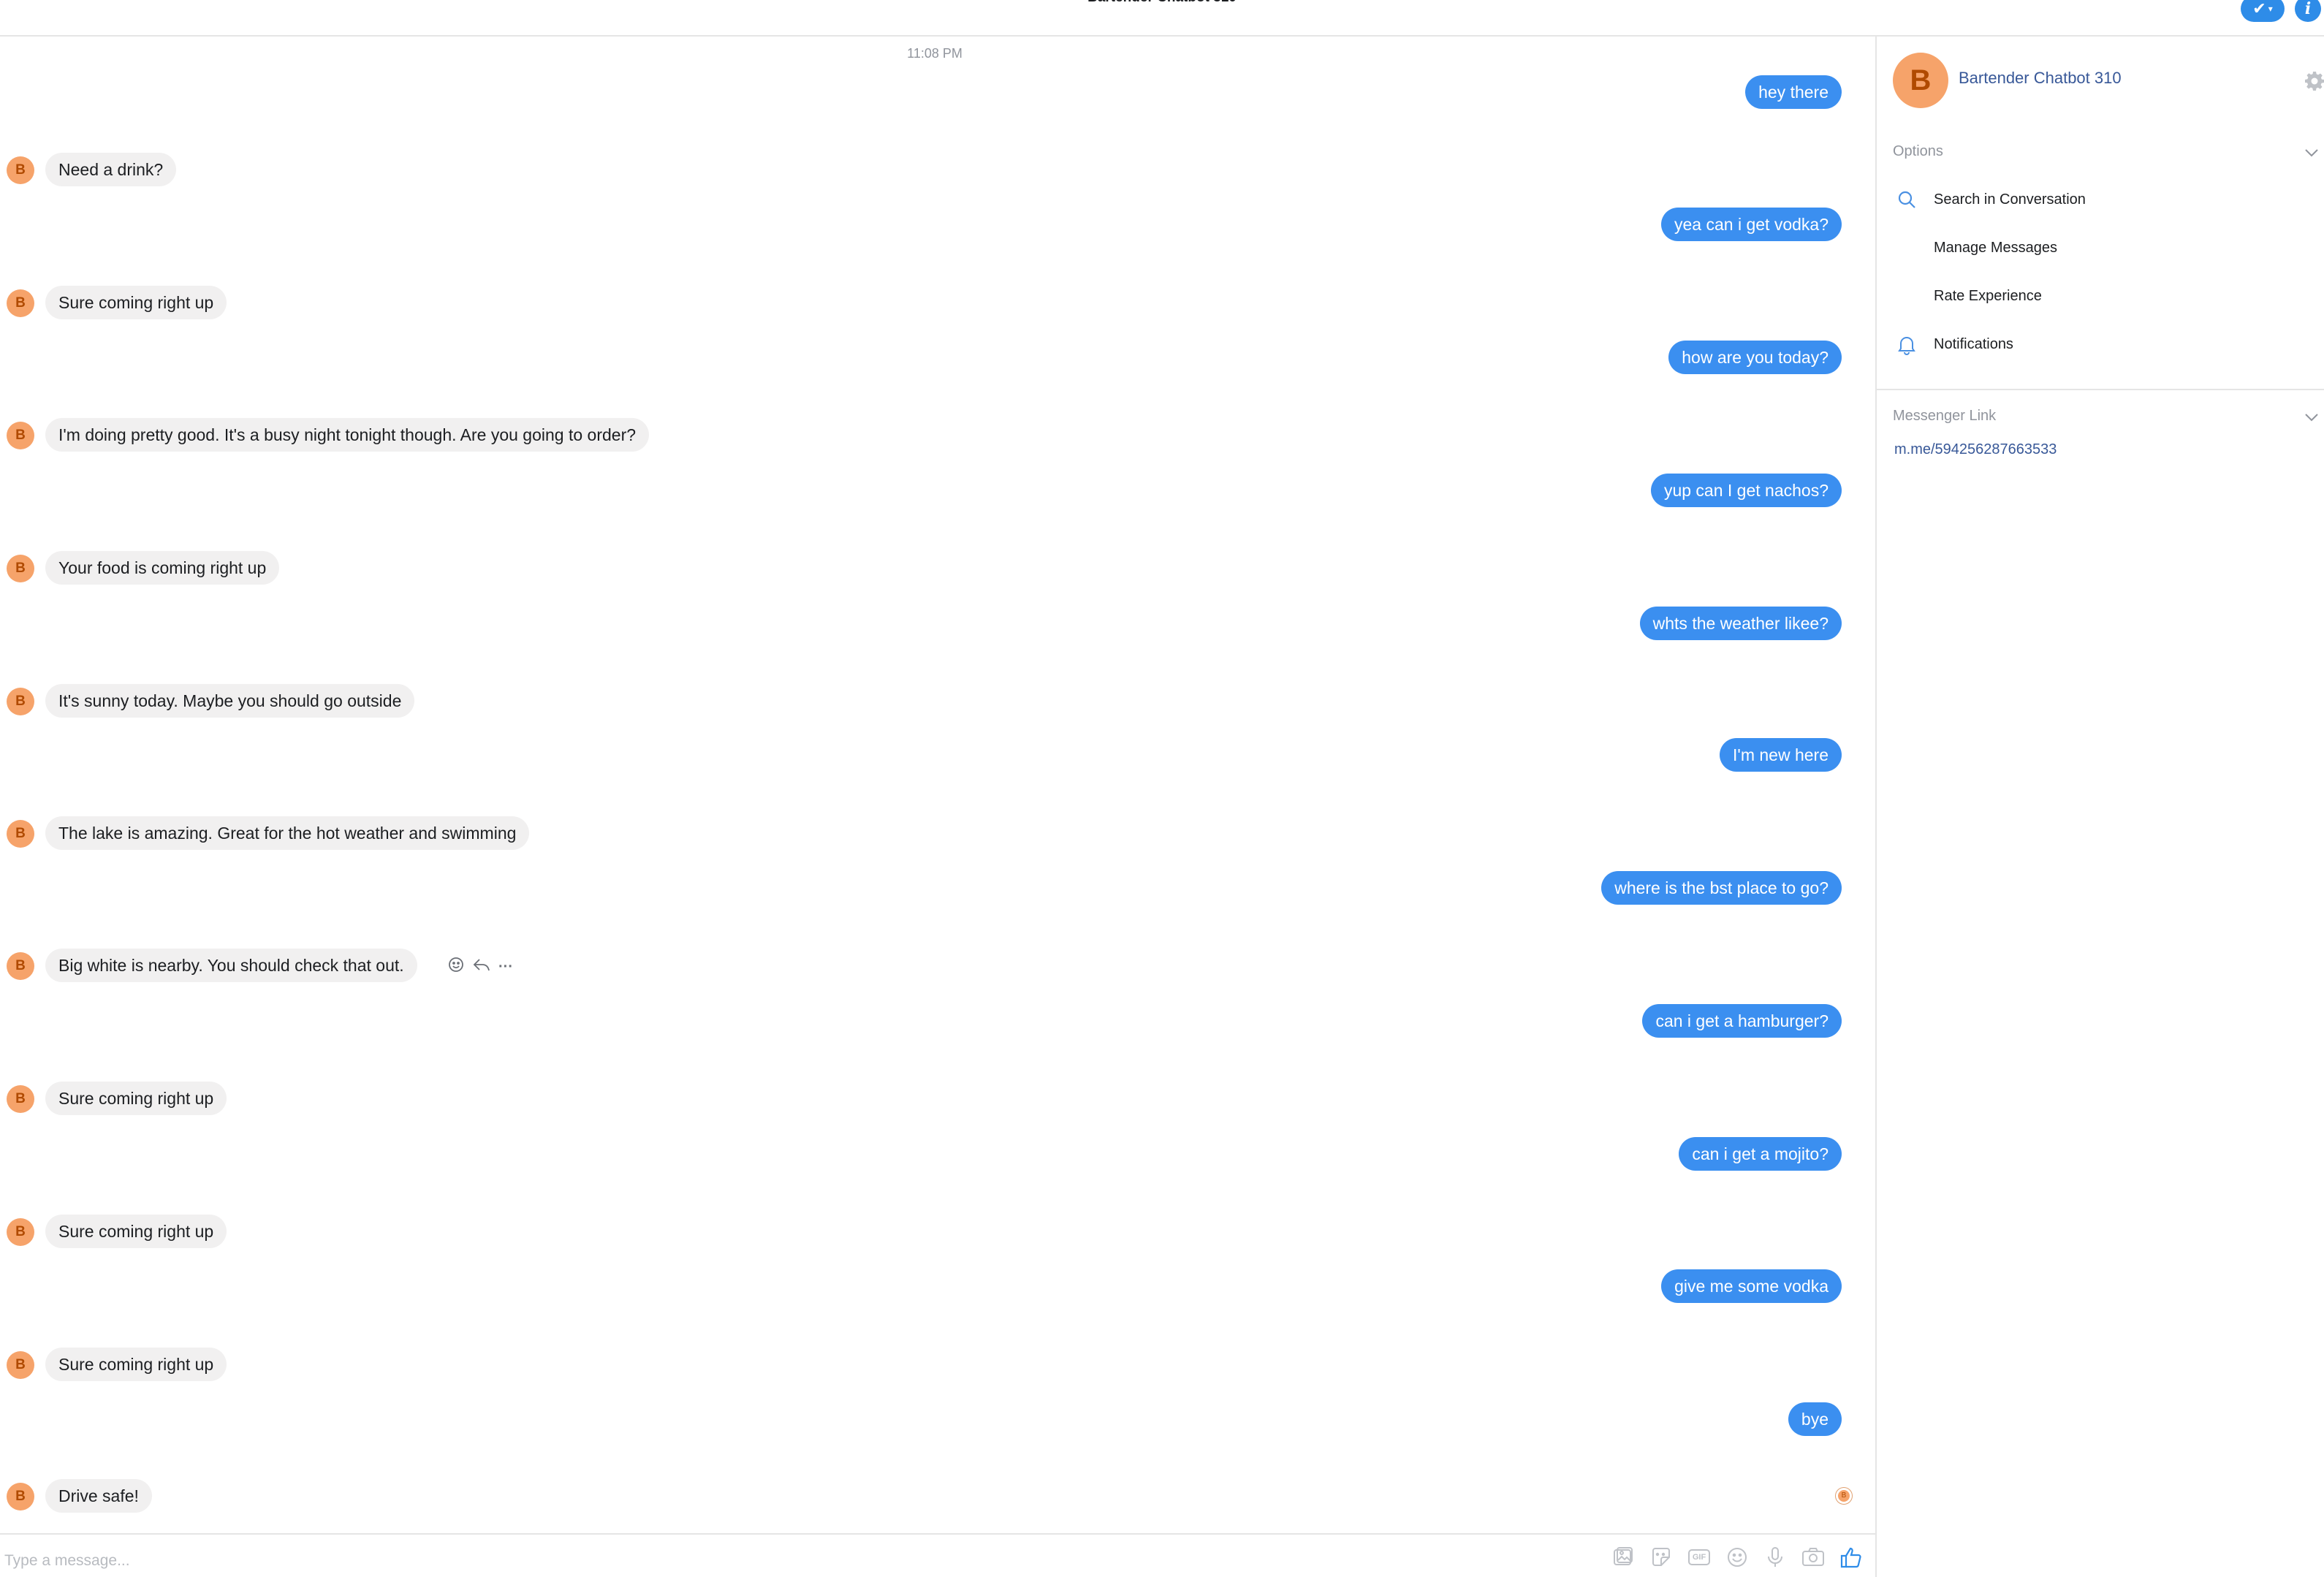  Describe the element at coordinates (2040, 78) in the screenshot. I see `profile-name: Bartender Chatbot 310` at that location.